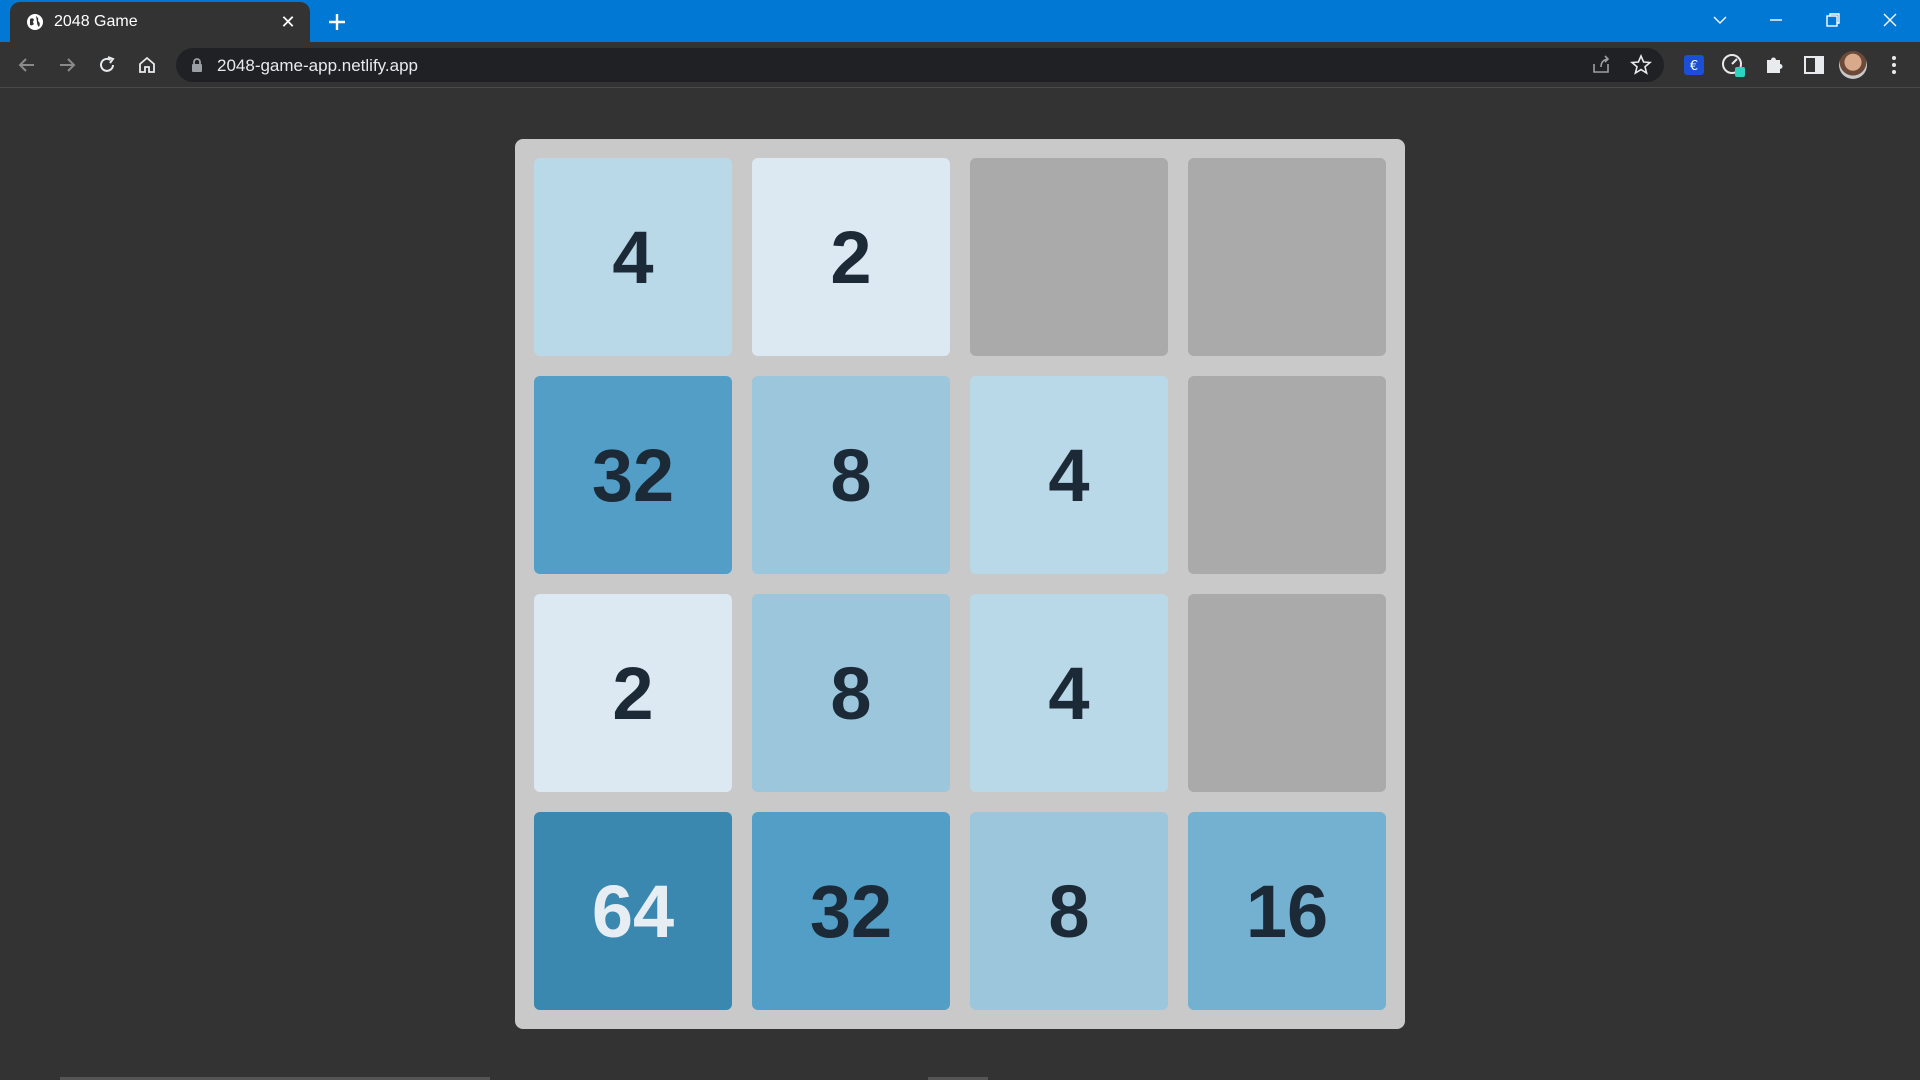  Describe the element at coordinates (1601, 65) in the screenshot. I see `share-icon` at that location.